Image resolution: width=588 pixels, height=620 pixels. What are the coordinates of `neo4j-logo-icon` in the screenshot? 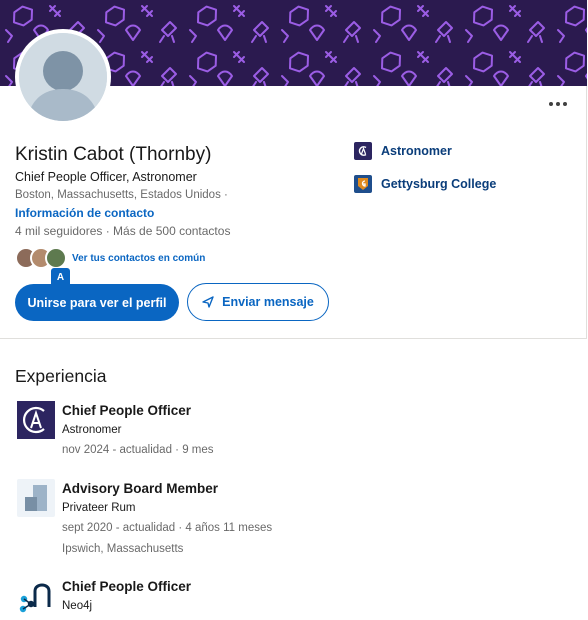 It's located at (36, 596).